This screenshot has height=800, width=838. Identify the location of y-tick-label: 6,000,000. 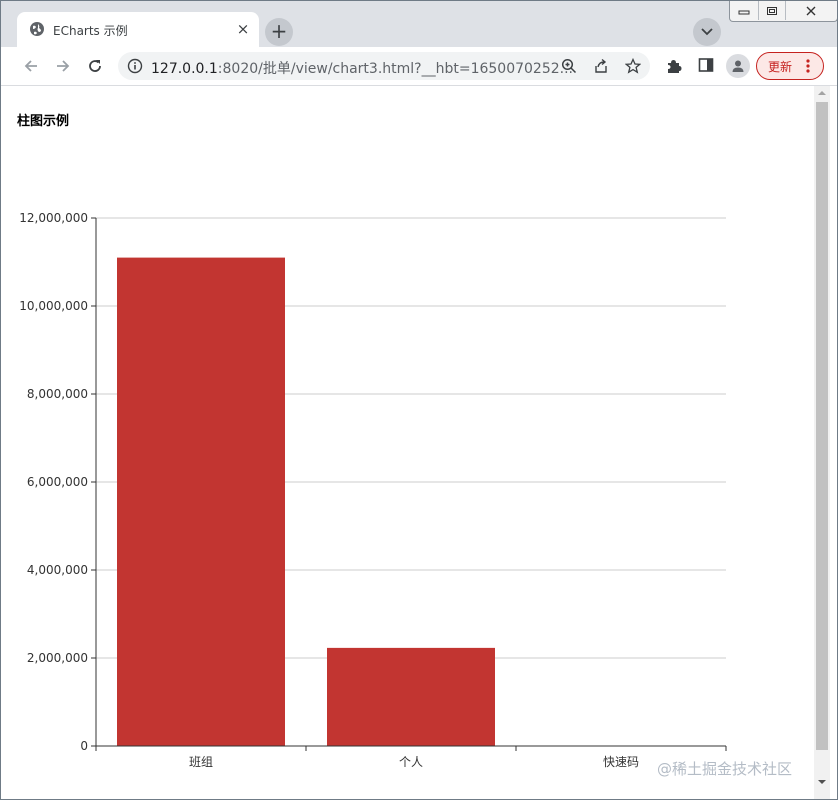
(57, 482).